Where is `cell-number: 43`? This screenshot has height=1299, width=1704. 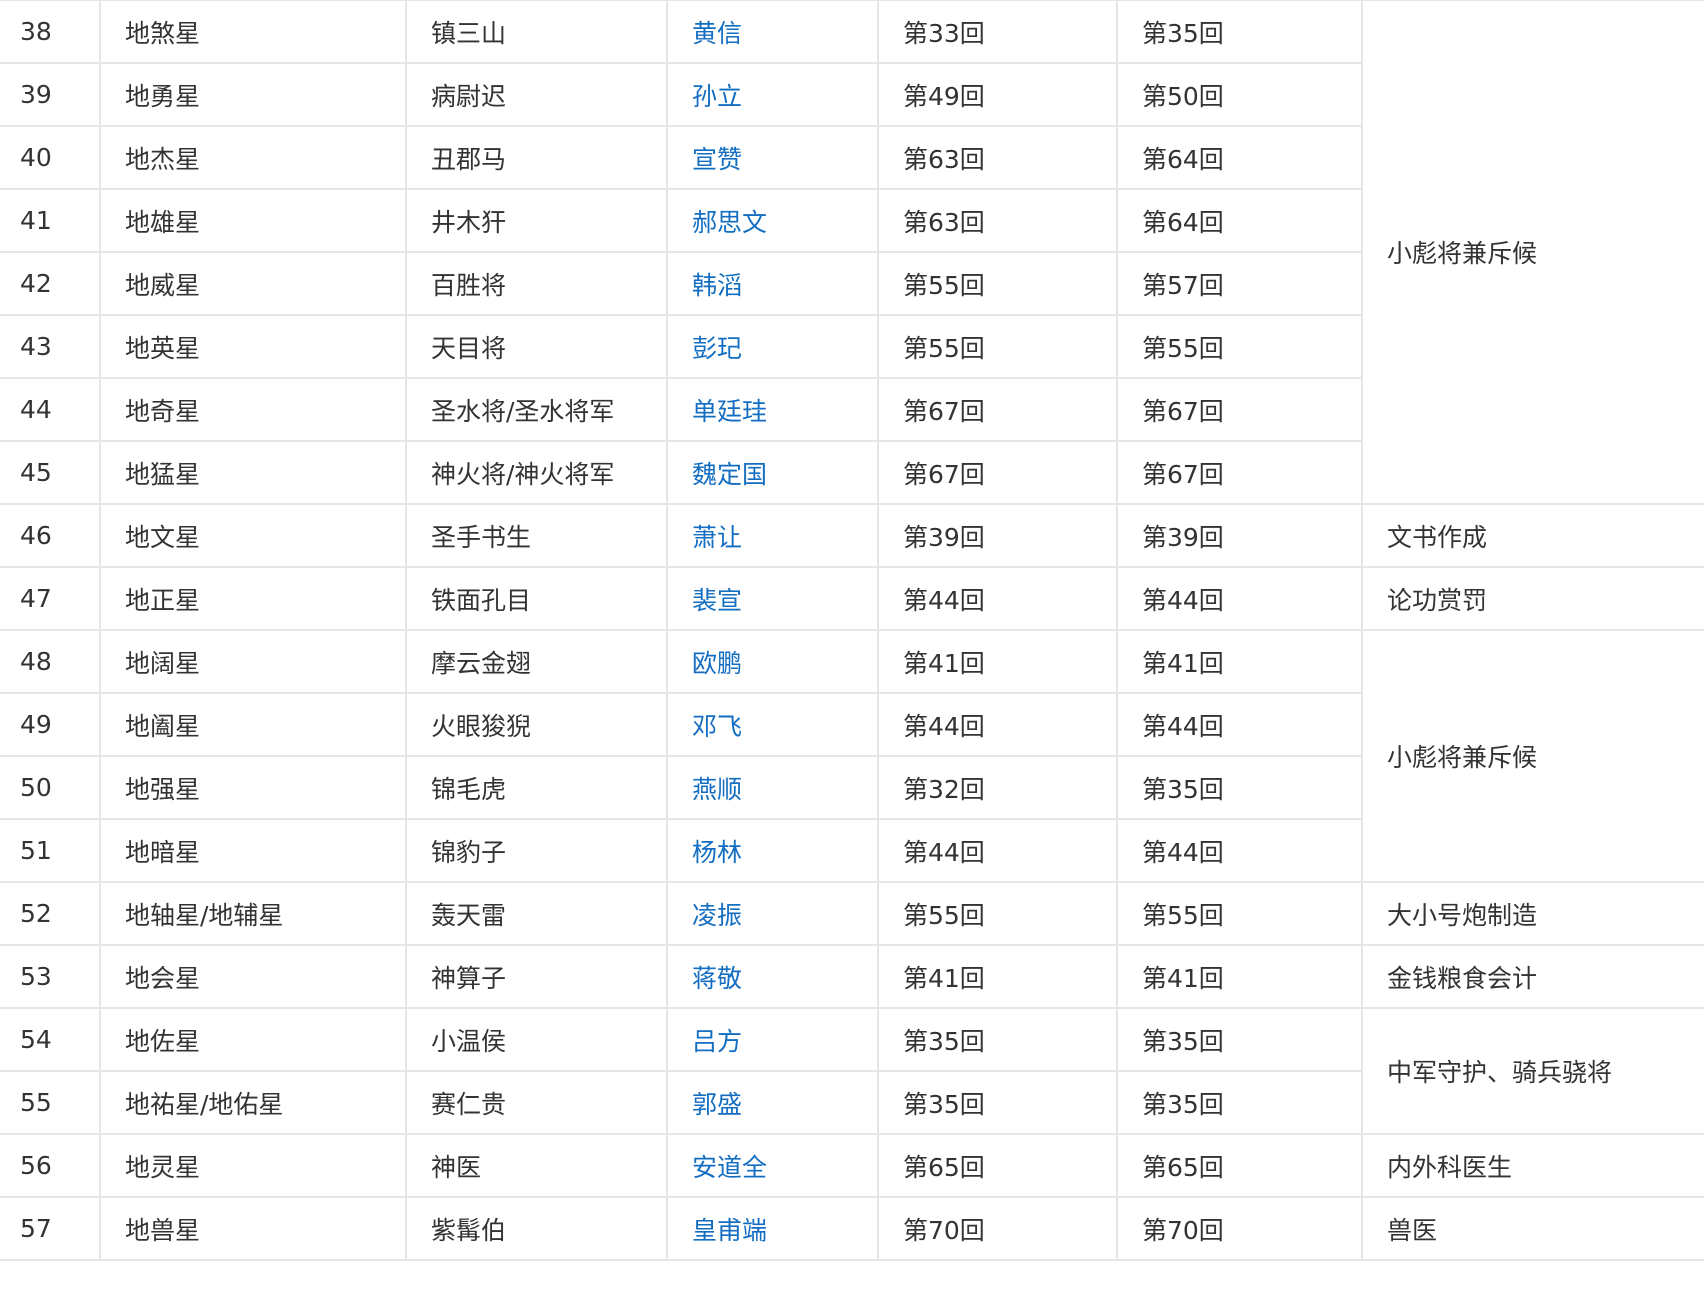 cell-number: 43 is located at coordinates (50, 346).